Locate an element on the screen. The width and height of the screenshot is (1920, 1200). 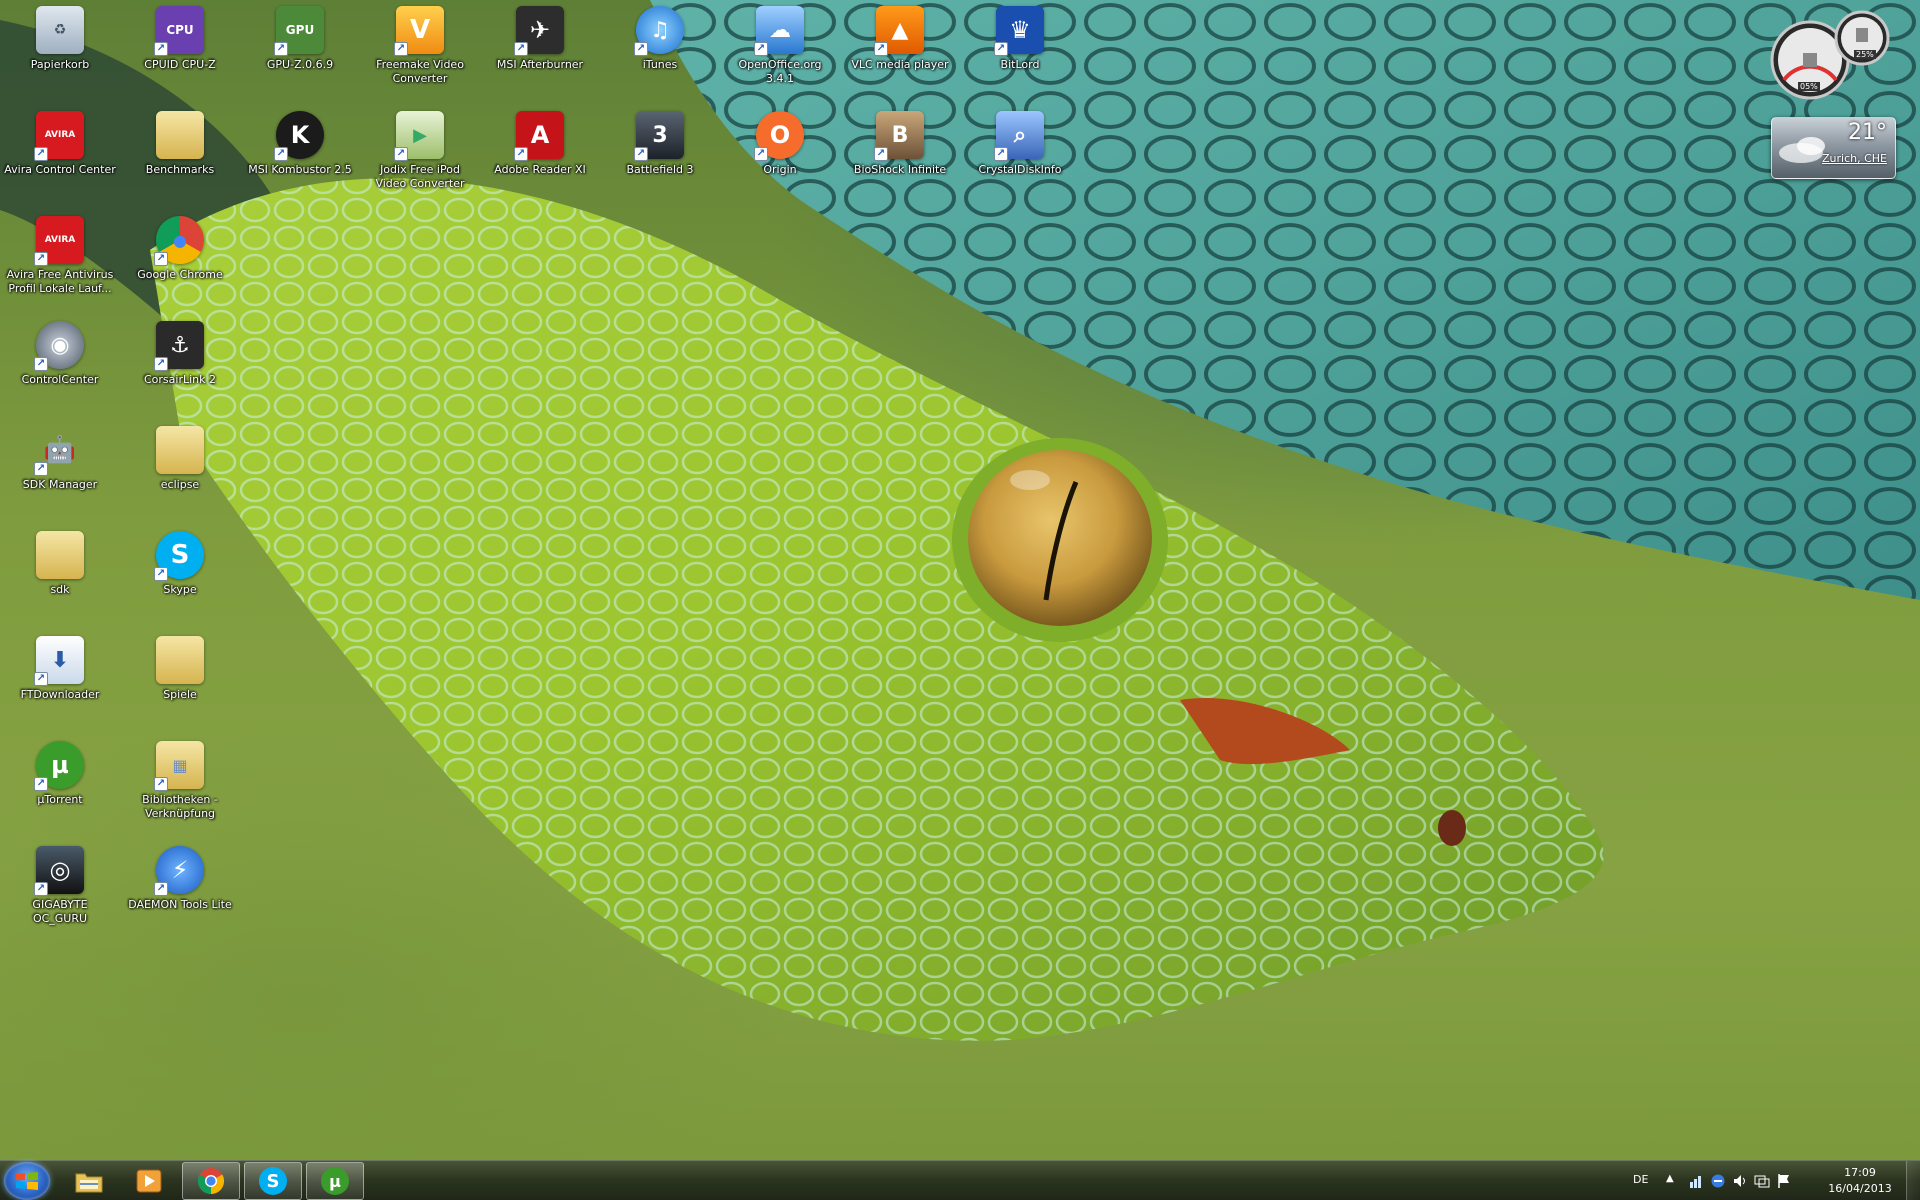
show-desktop-button is located at coordinates (1913, 1180).